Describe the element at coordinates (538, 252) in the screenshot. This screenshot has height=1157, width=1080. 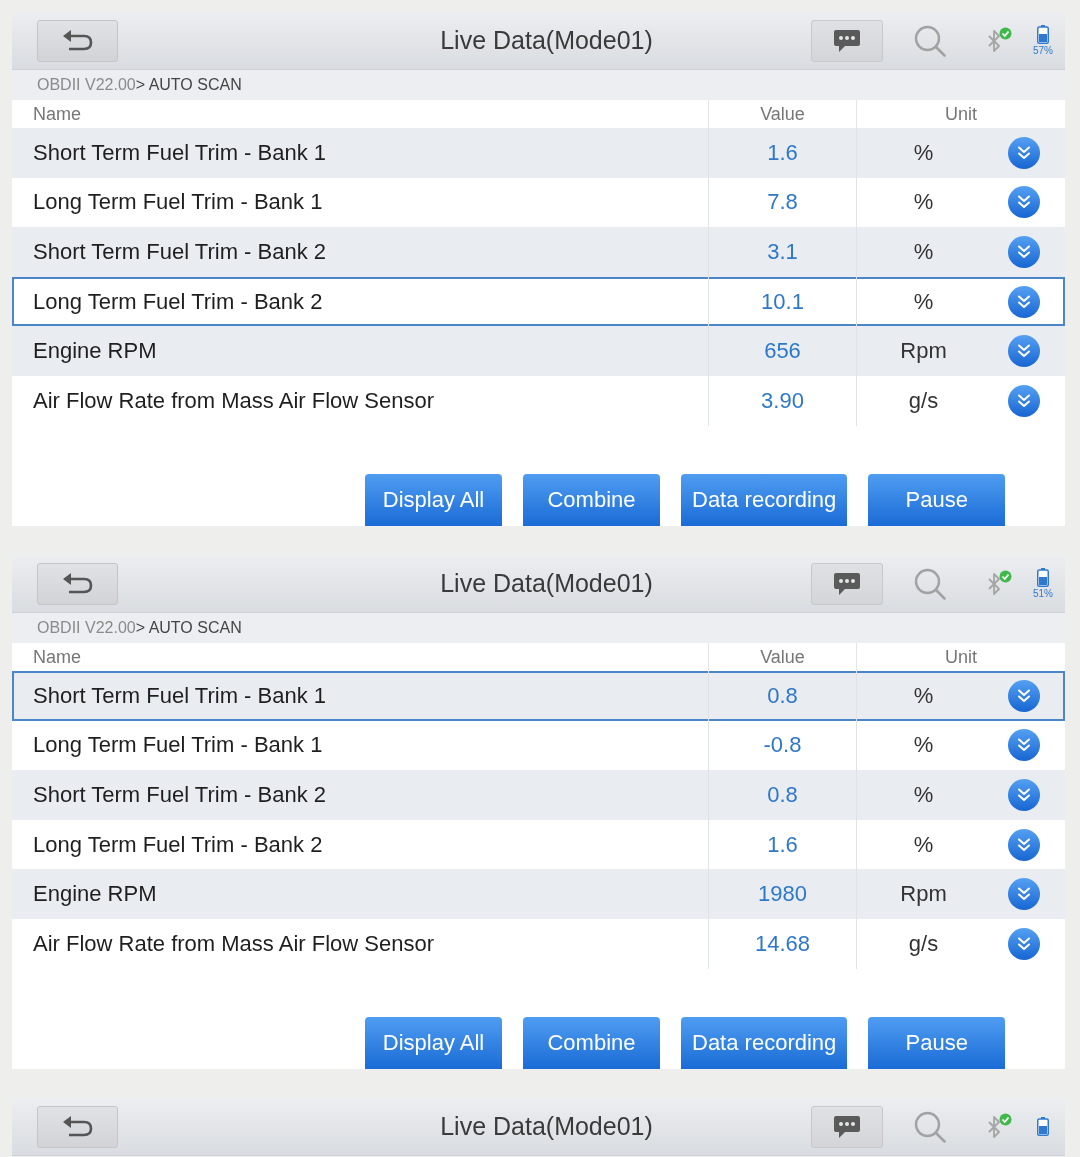
I see `table-row: Short Term Fuel Trim - Bank 2 3.1 %` at that location.